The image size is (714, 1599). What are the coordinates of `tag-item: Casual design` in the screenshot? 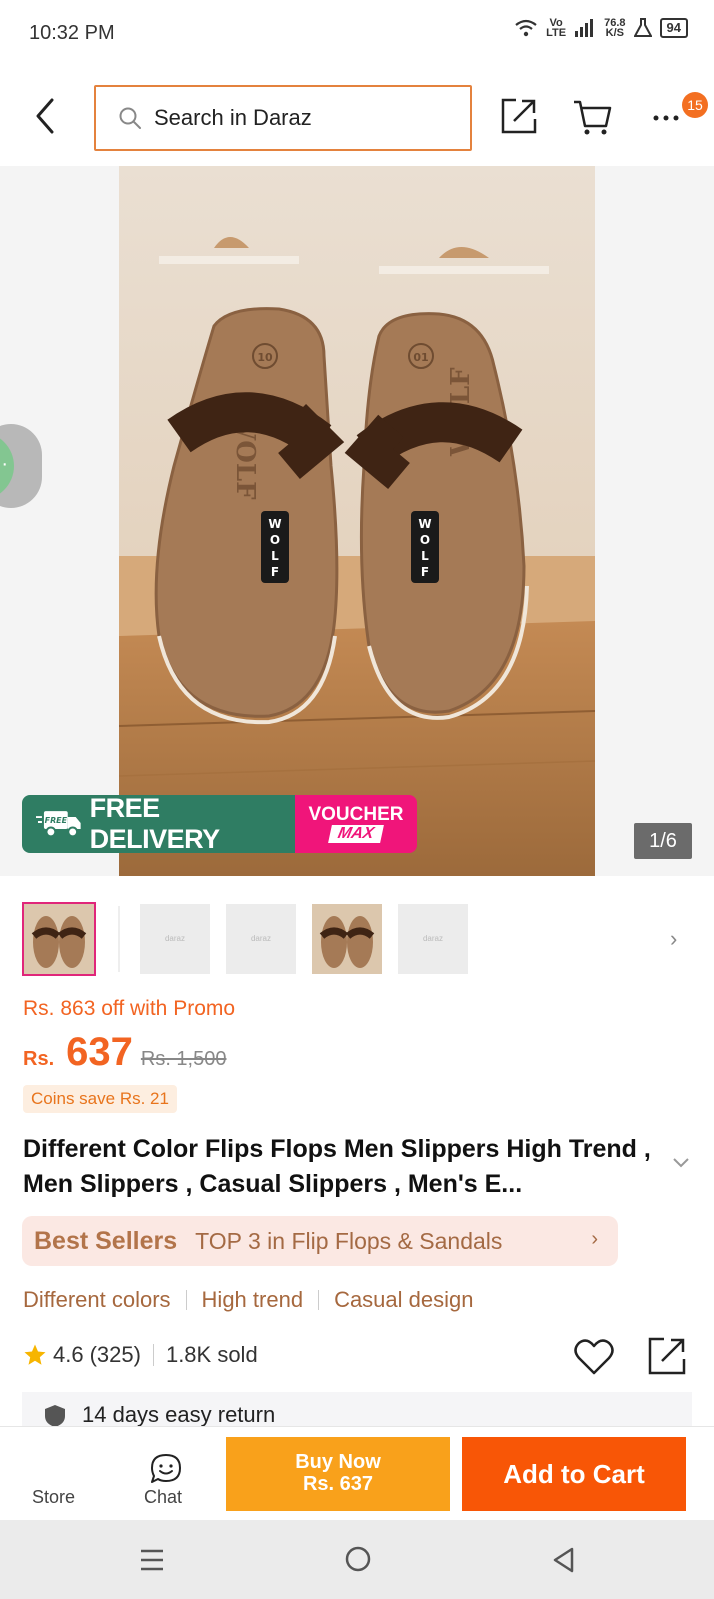 It's located at (404, 1299).